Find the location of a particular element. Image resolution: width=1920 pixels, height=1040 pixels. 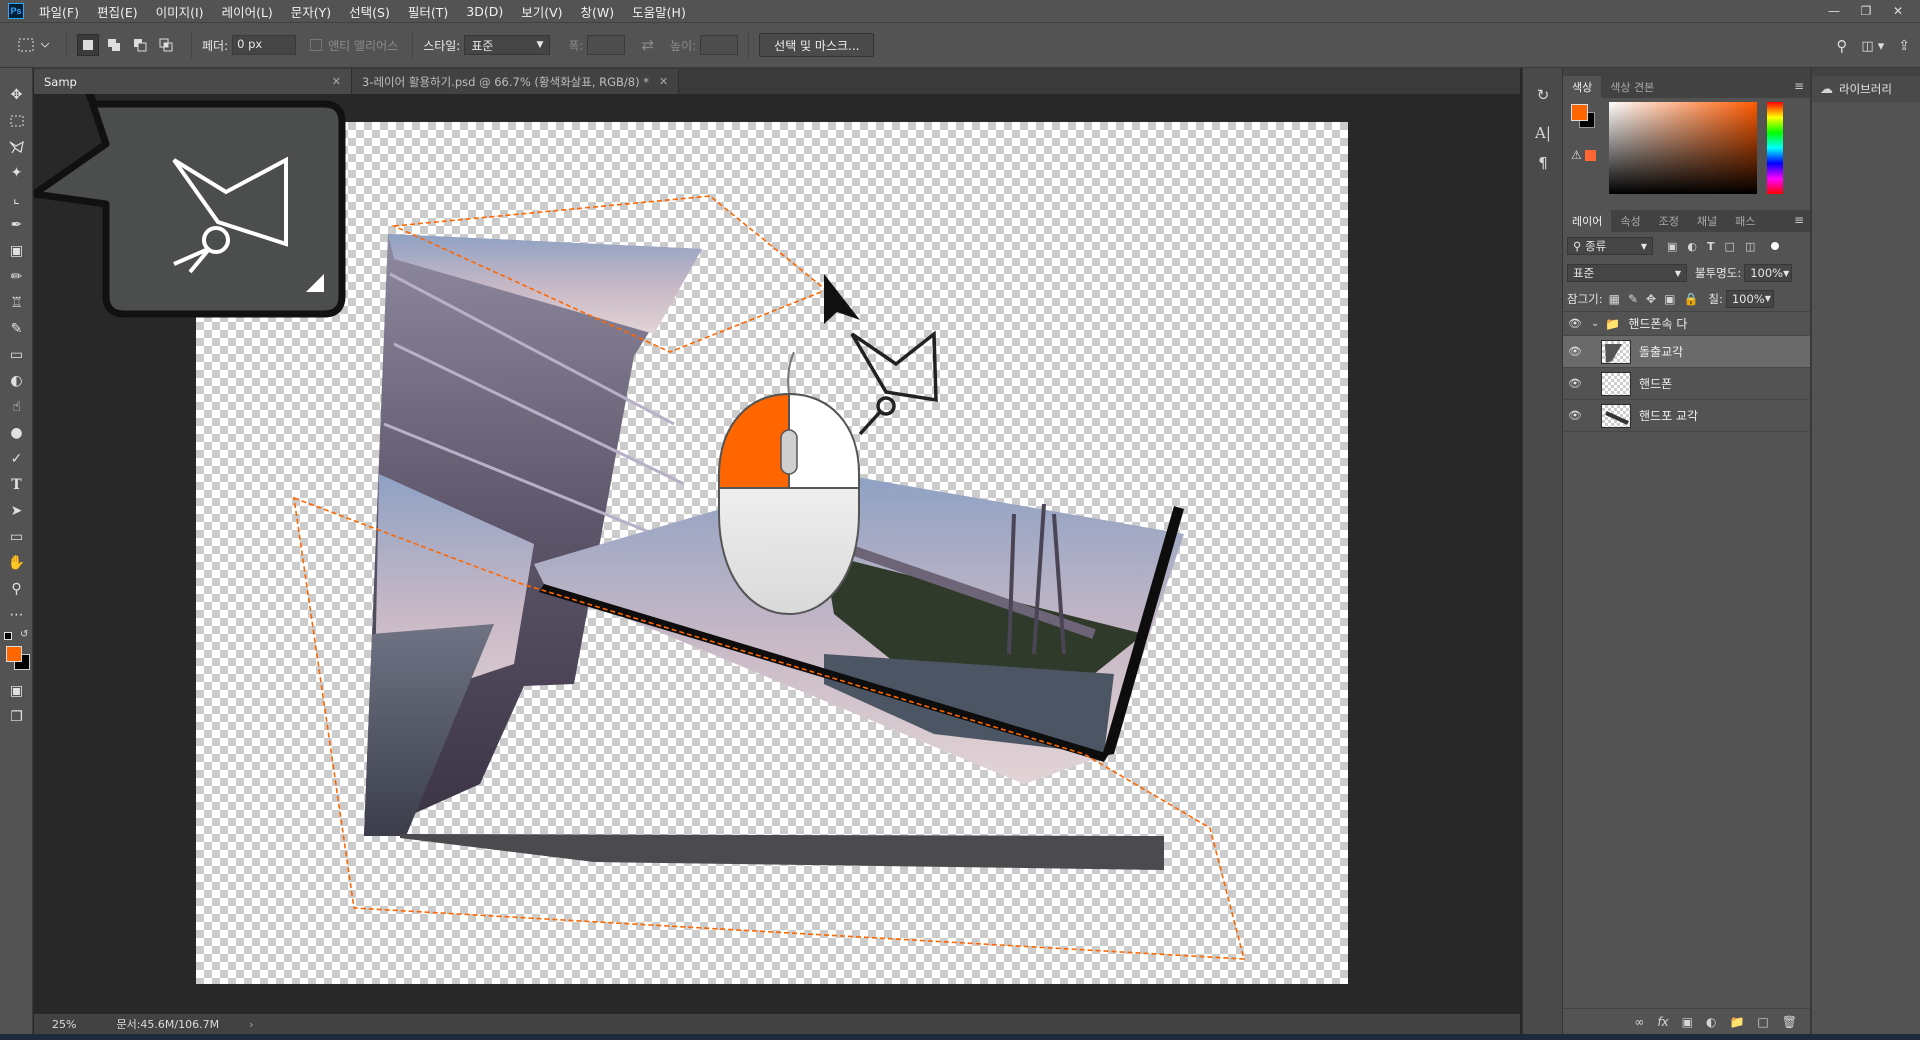

menu-image: 이미지(I) is located at coordinates (180, 11).